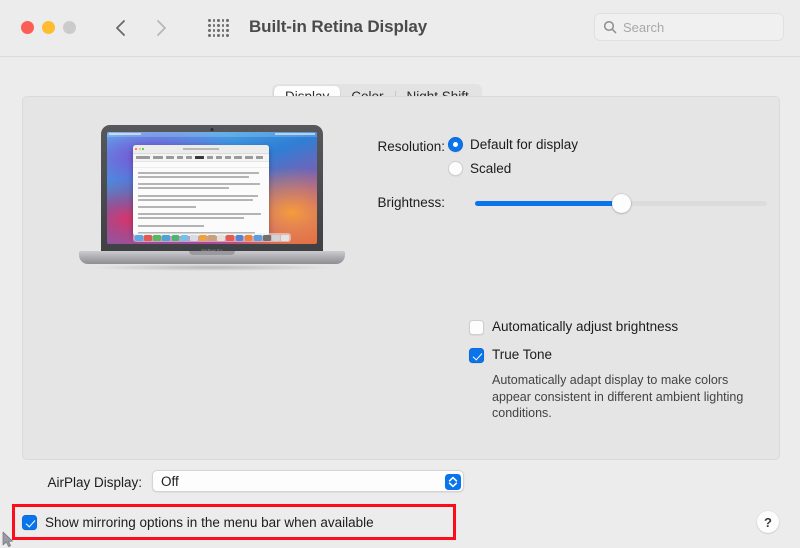 The image size is (800, 548). Describe the element at coordinates (452, 481) in the screenshot. I see `chevron-updown-icon` at that location.